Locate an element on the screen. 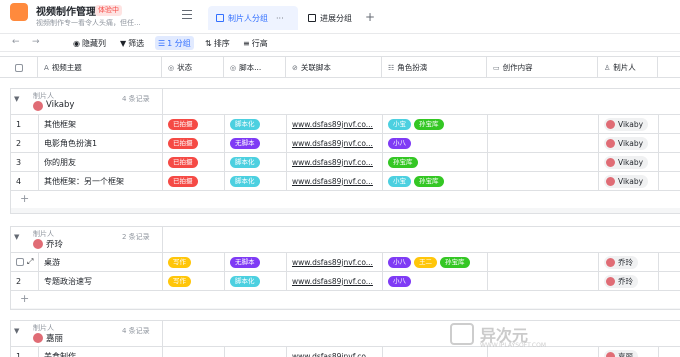 The width and height of the screenshot is (680, 357). title-cell: 其他框架 is located at coordinates (101, 124).